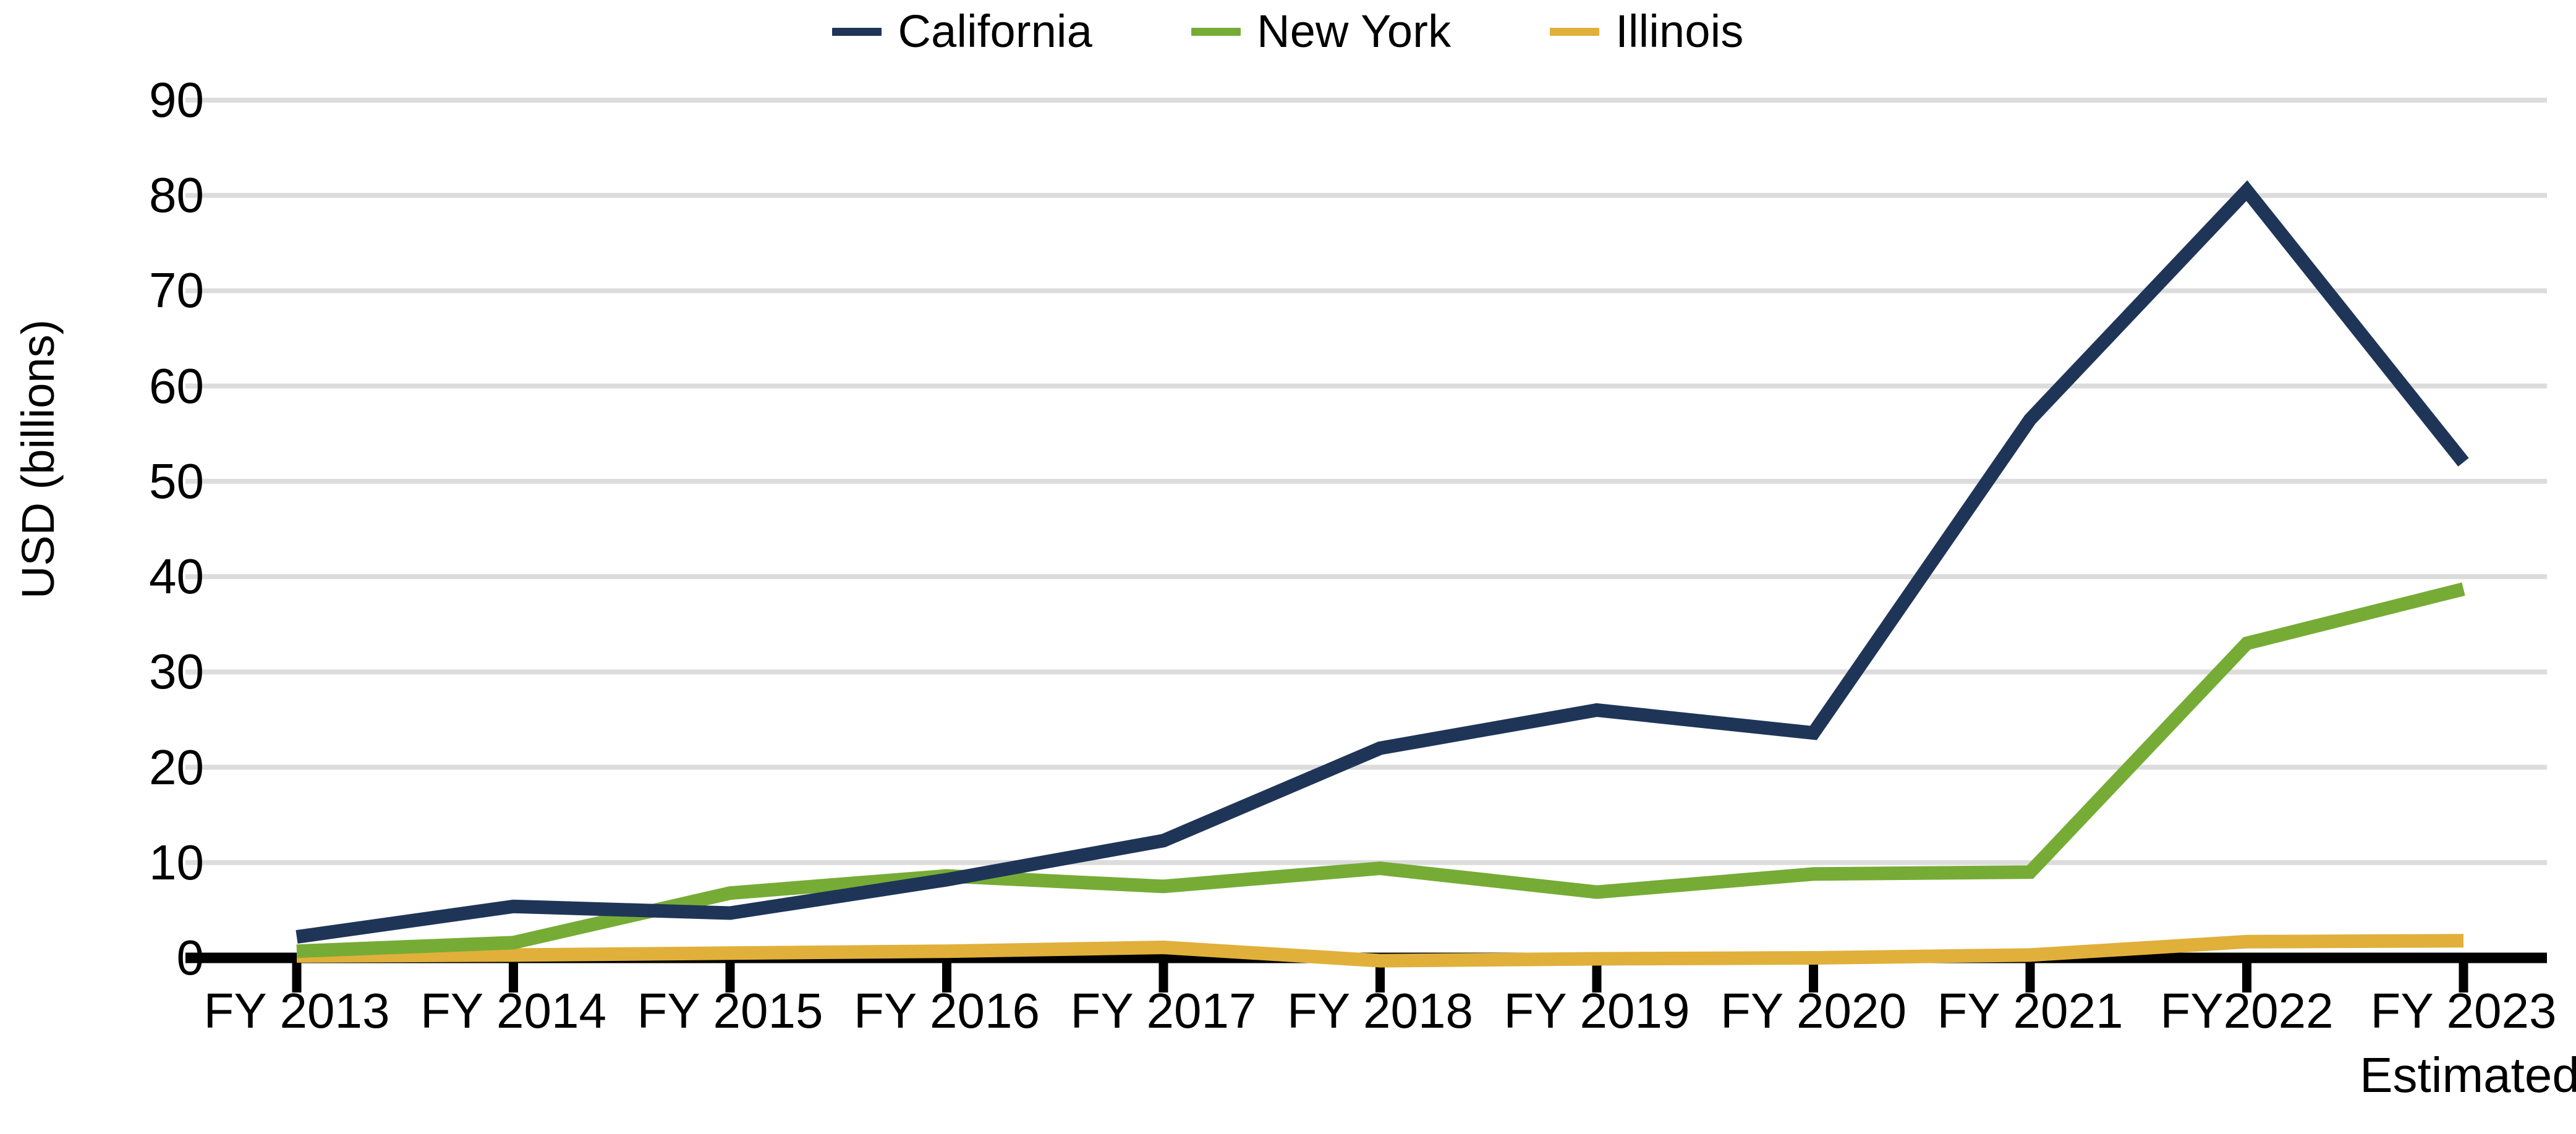  Describe the element at coordinates (2468, 1075) in the screenshot. I see `x-axis-estimated-note: Estimated` at that location.